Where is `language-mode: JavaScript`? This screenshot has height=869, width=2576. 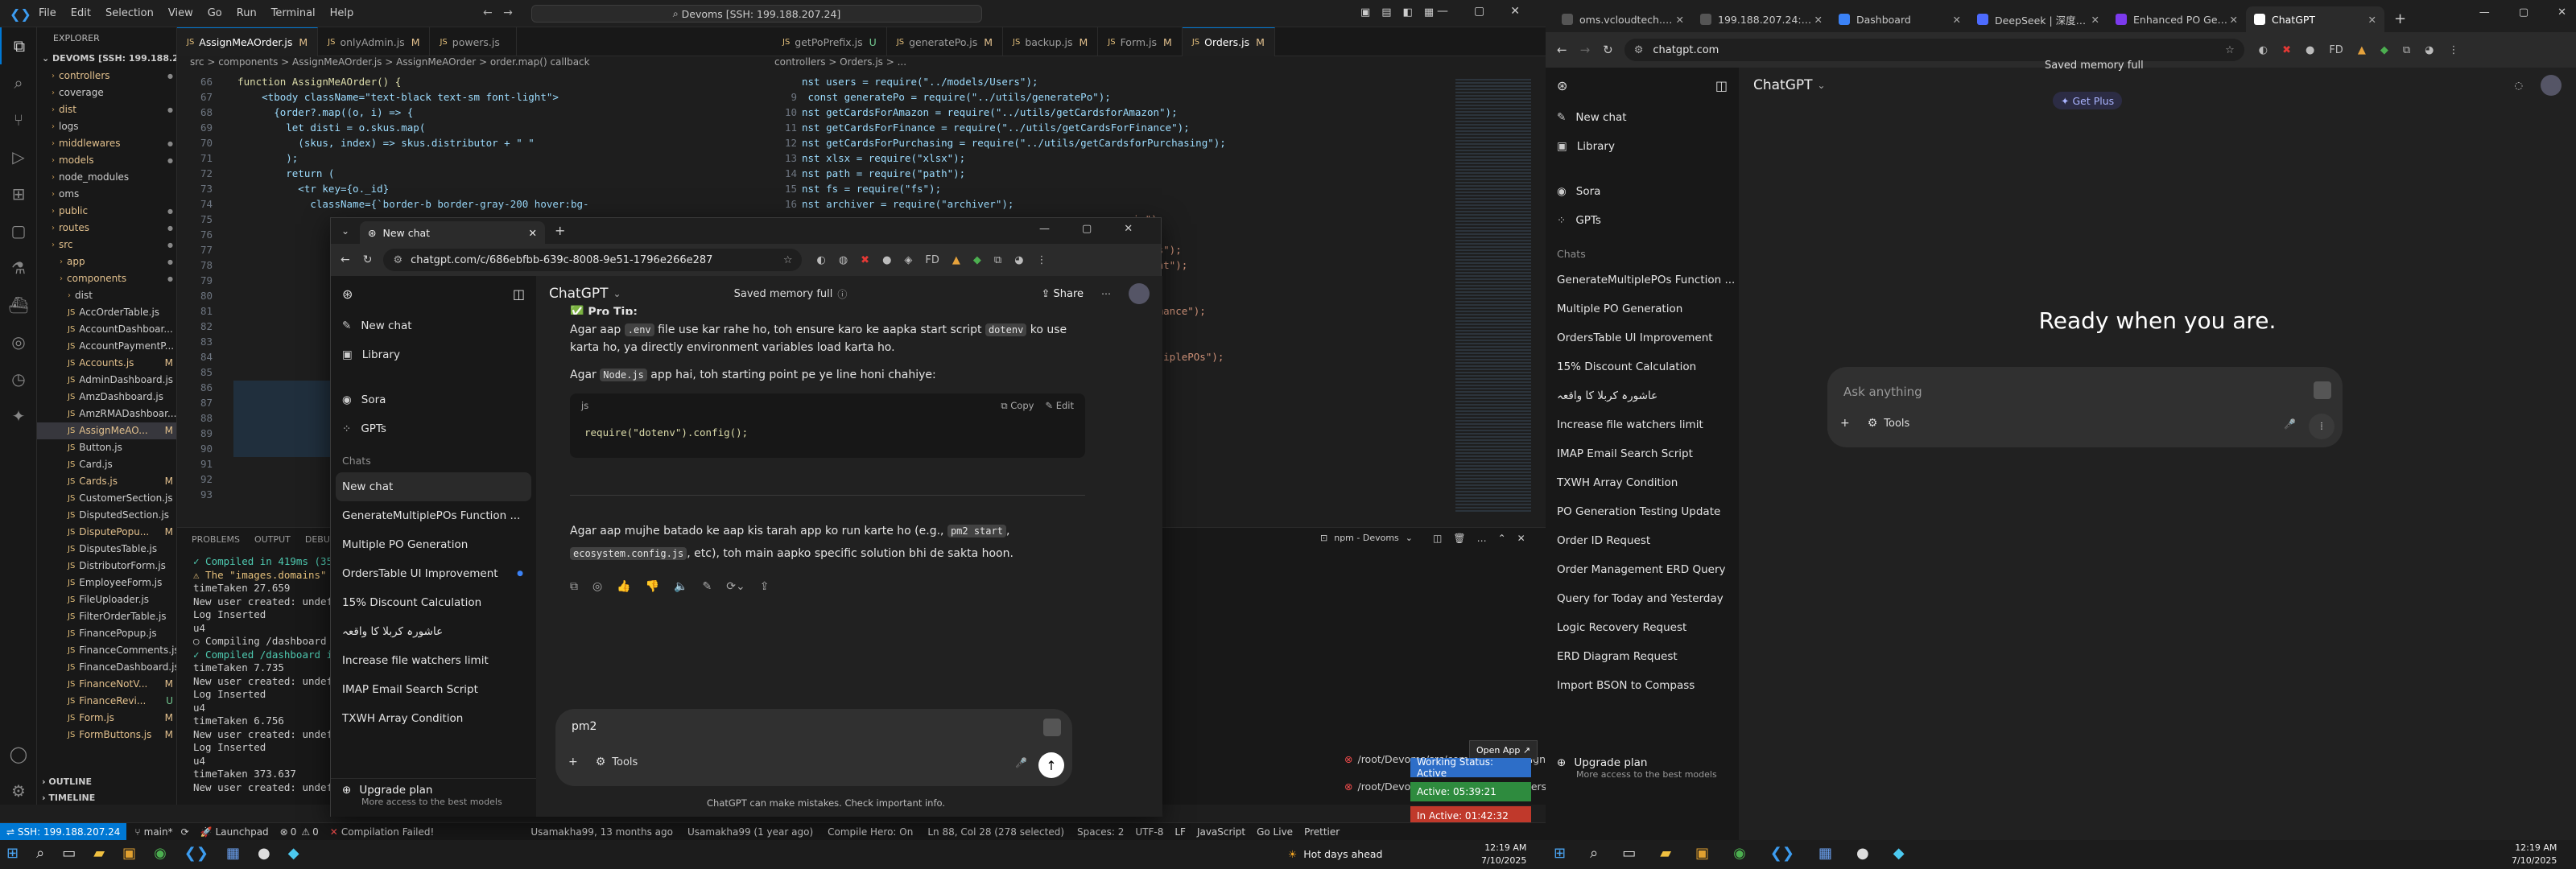
language-mode: JavaScript is located at coordinates (1221, 832).